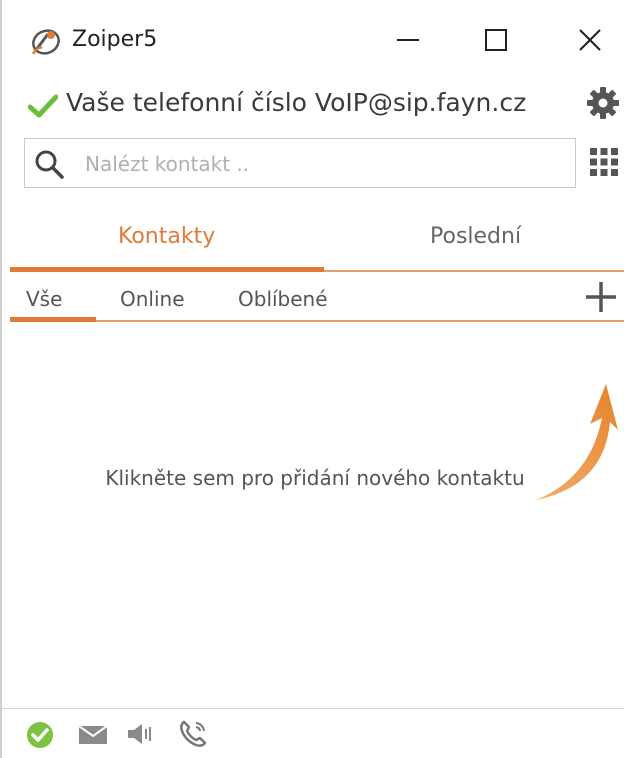 Image resolution: width=624 pixels, height=758 pixels. I want to click on empty-hint-text: Klikněte sem pro přidání nového kontaktu, so click(315, 478).